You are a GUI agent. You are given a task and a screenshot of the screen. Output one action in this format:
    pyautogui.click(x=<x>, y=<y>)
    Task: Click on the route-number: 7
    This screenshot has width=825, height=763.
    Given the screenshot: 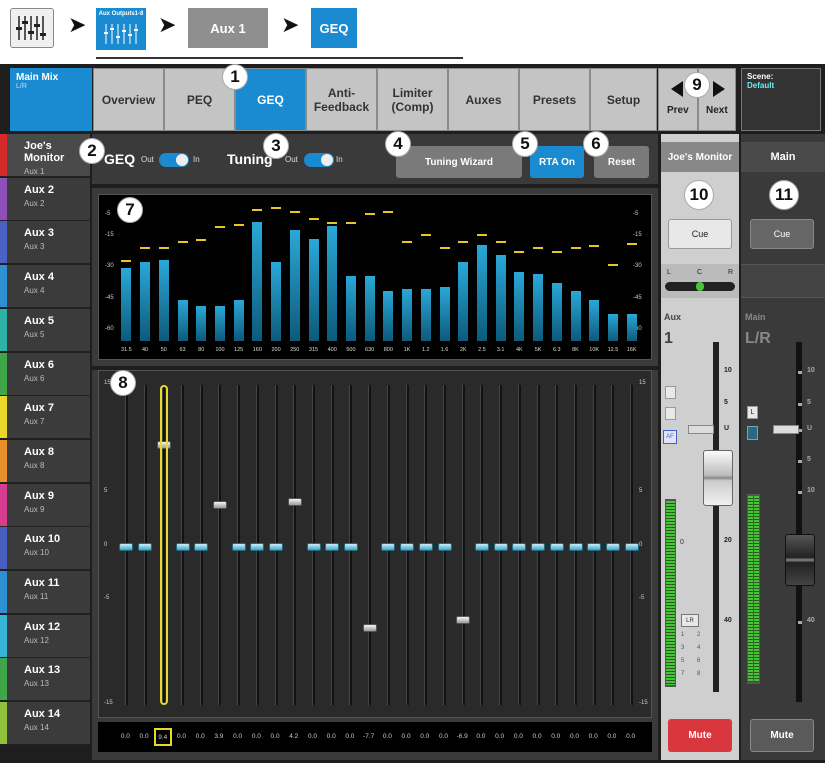 What is the action you would take?
    pyautogui.click(x=682, y=674)
    